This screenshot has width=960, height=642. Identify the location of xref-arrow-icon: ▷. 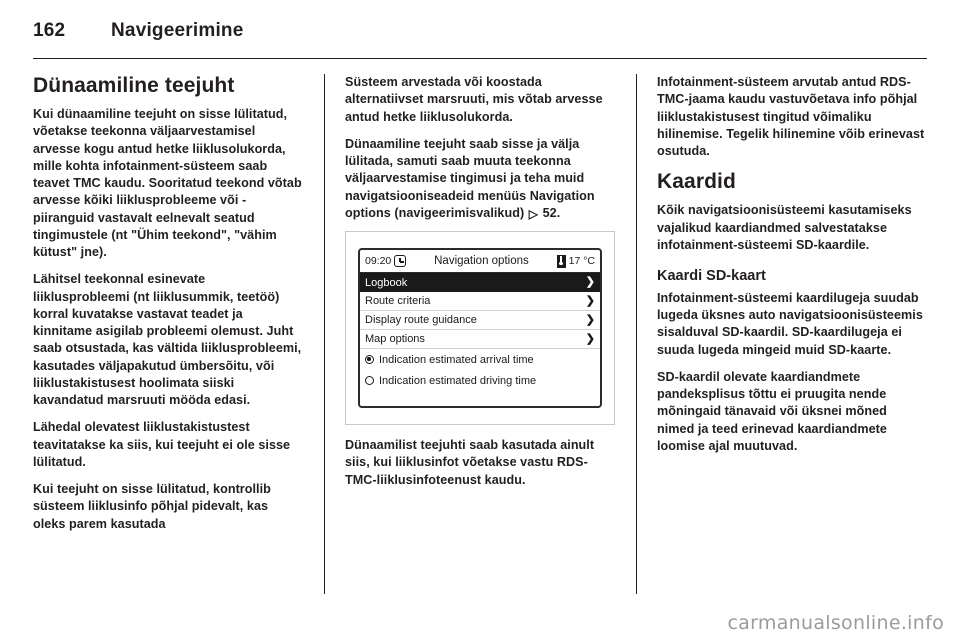
(533, 213).